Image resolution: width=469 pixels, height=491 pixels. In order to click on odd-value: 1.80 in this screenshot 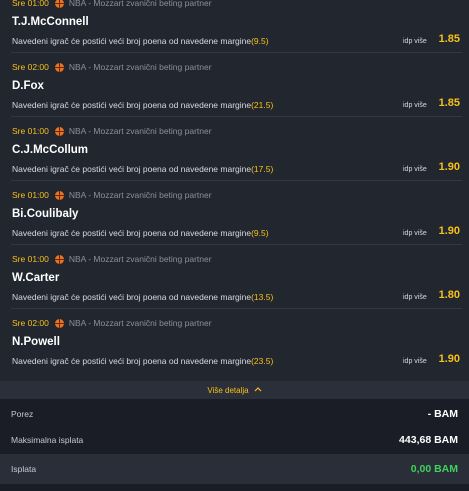, I will do `click(449, 295)`.